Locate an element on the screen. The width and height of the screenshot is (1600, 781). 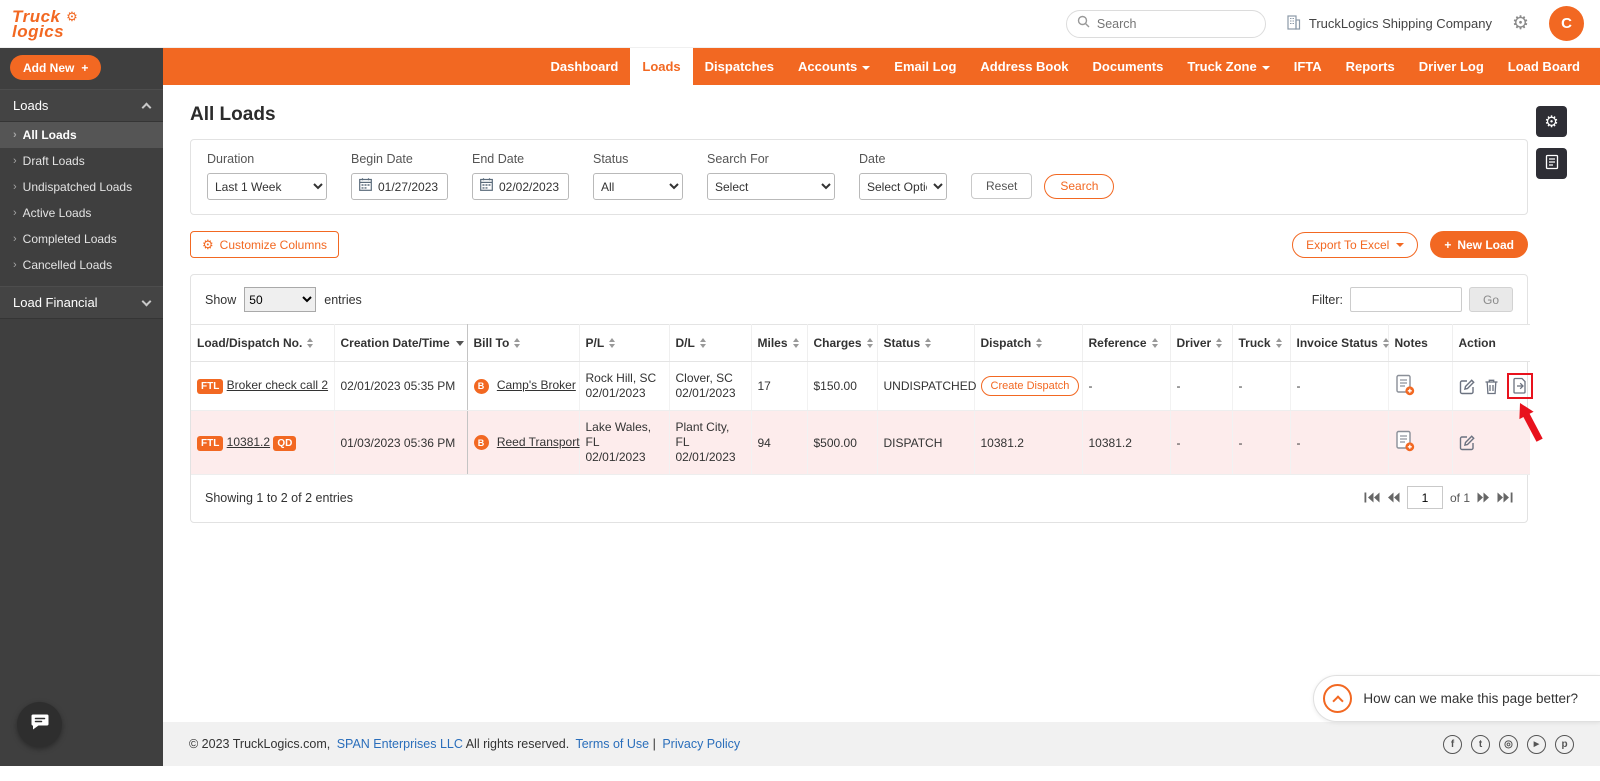
col-charges: Charges is located at coordinates (842, 343).